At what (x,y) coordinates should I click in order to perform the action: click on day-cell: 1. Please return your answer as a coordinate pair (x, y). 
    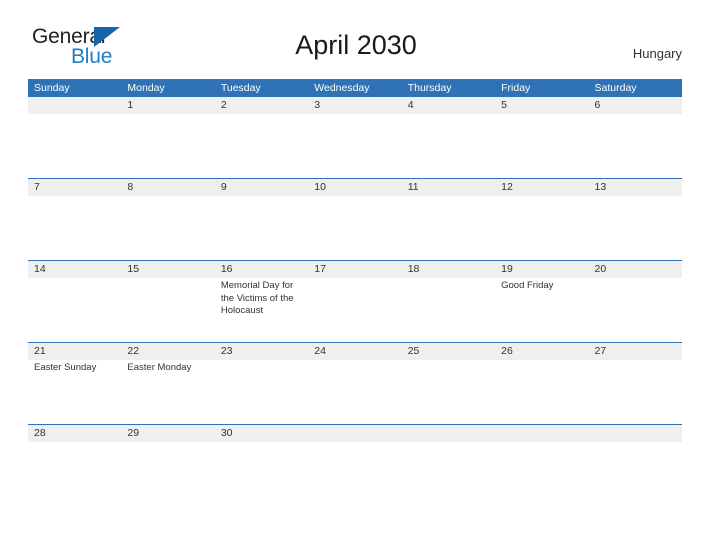
    Looking at the image, I should click on (167, 137).